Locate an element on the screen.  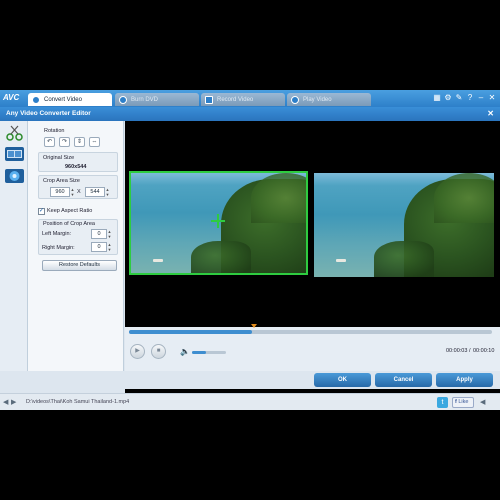
right-margin-stepper: ▲ ▼ is located at coordinates (109, 247).